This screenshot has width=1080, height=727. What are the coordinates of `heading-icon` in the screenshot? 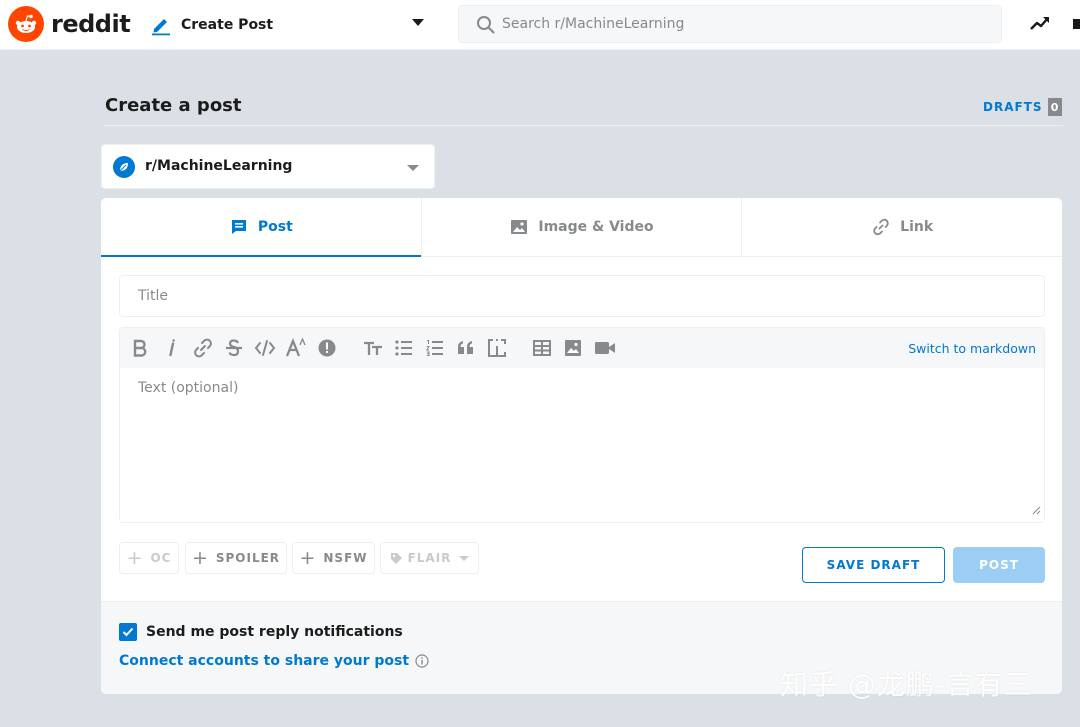 It's located at (373, 348).